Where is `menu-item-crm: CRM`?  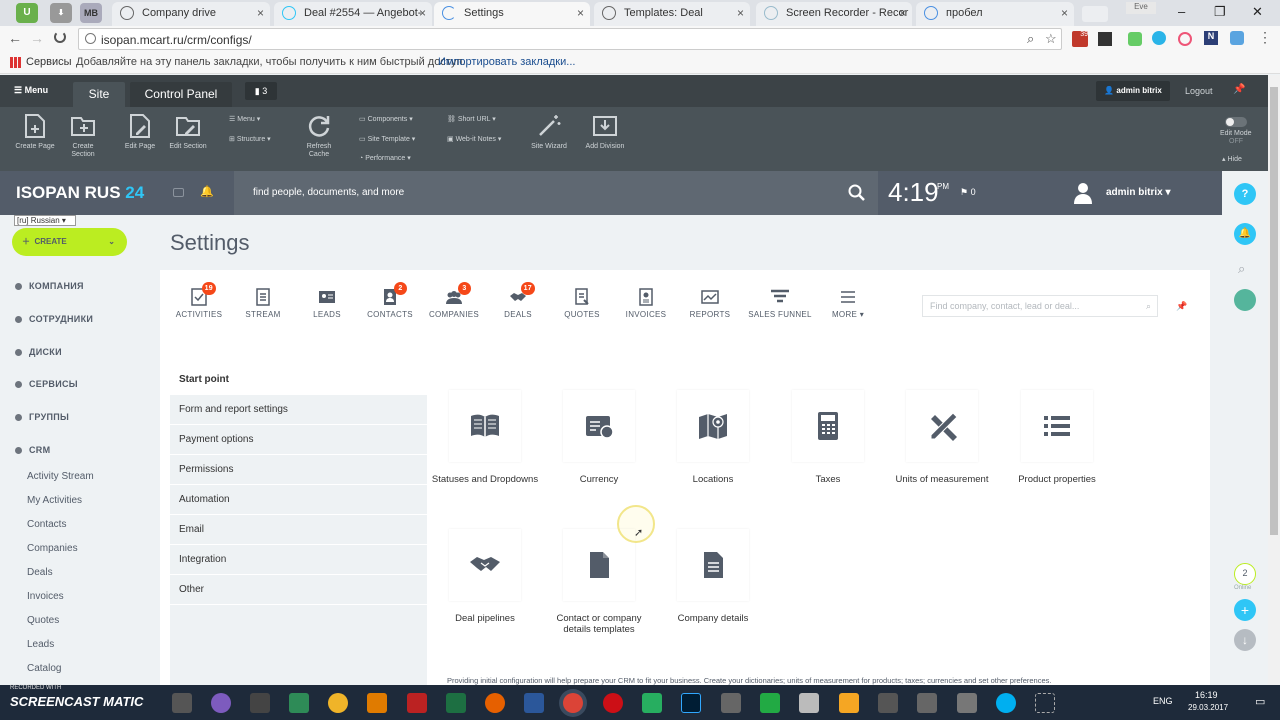 menu-item-crm: CRM is located at coordinates (32, 450).